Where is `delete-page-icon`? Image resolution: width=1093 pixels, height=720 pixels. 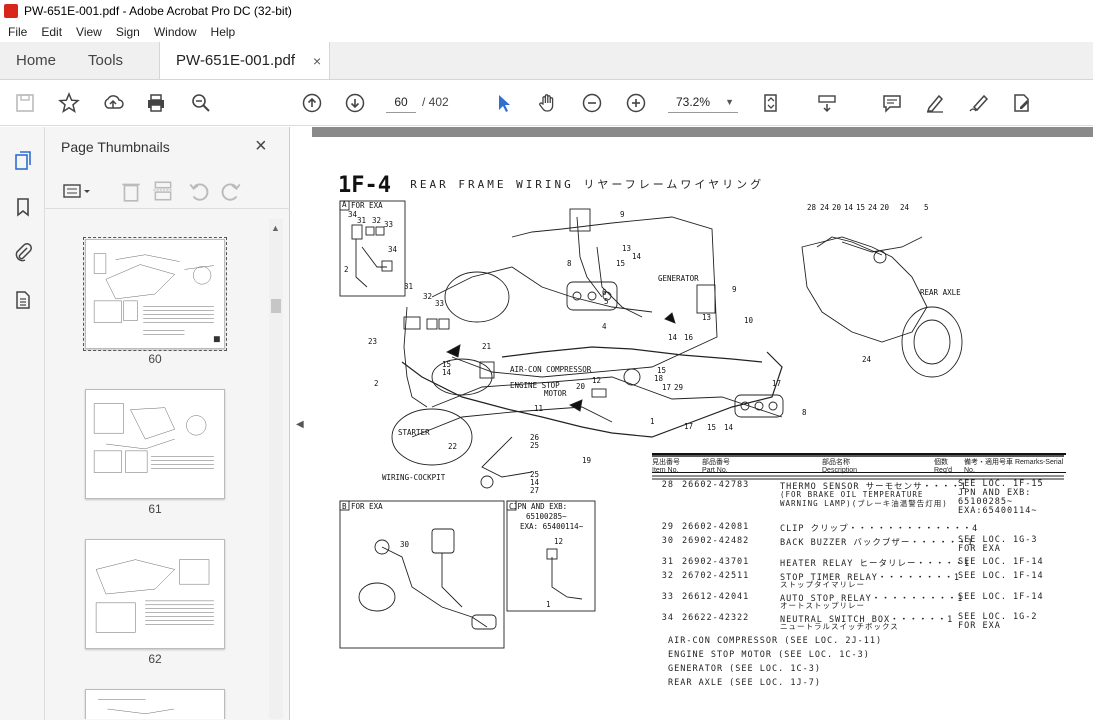 delete-page-icon is located at coordinates (131, 191).